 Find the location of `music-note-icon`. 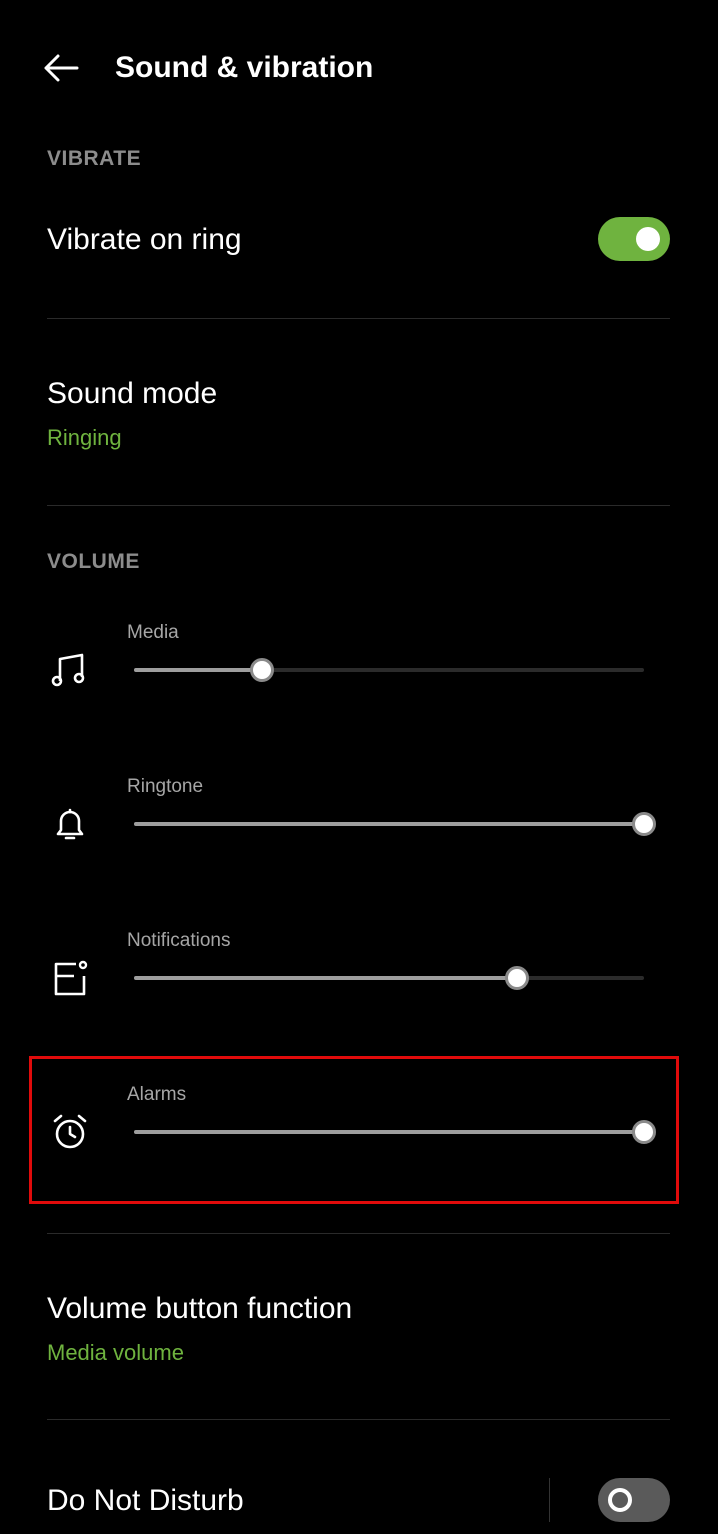

music-note-icon is located at coordinates (68, 670).